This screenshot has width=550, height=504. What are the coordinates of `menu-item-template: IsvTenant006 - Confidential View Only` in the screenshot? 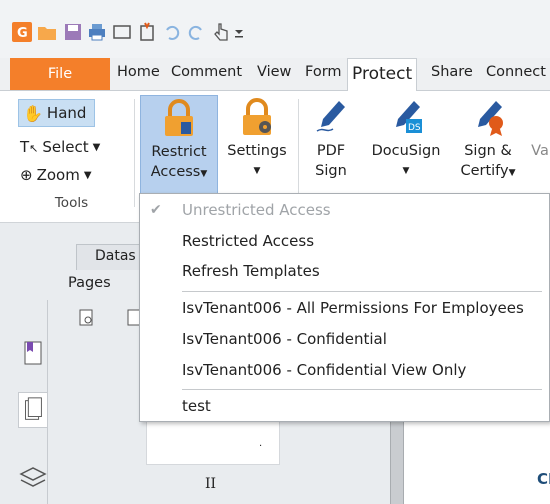 It's located at (324, 370).